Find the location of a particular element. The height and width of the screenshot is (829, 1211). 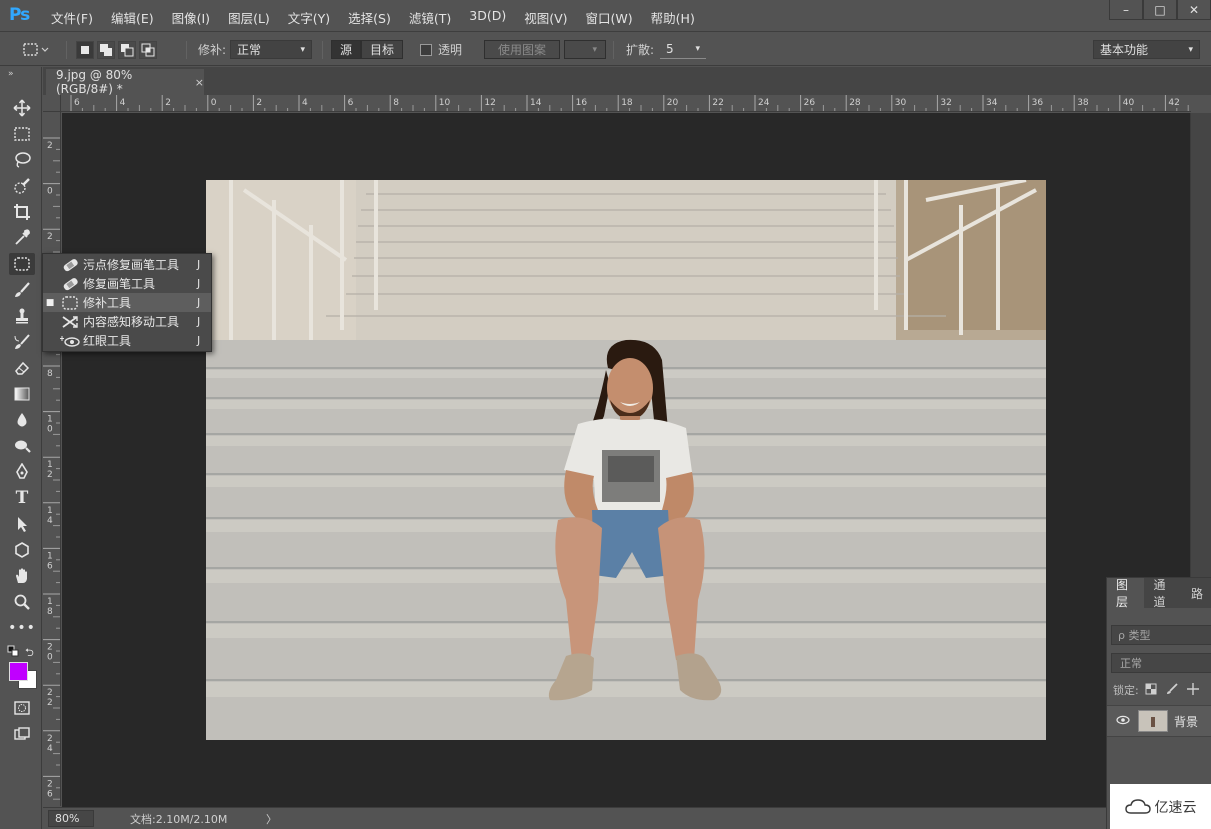

tab-paths: 路 is located at coordinates (1196, 593).